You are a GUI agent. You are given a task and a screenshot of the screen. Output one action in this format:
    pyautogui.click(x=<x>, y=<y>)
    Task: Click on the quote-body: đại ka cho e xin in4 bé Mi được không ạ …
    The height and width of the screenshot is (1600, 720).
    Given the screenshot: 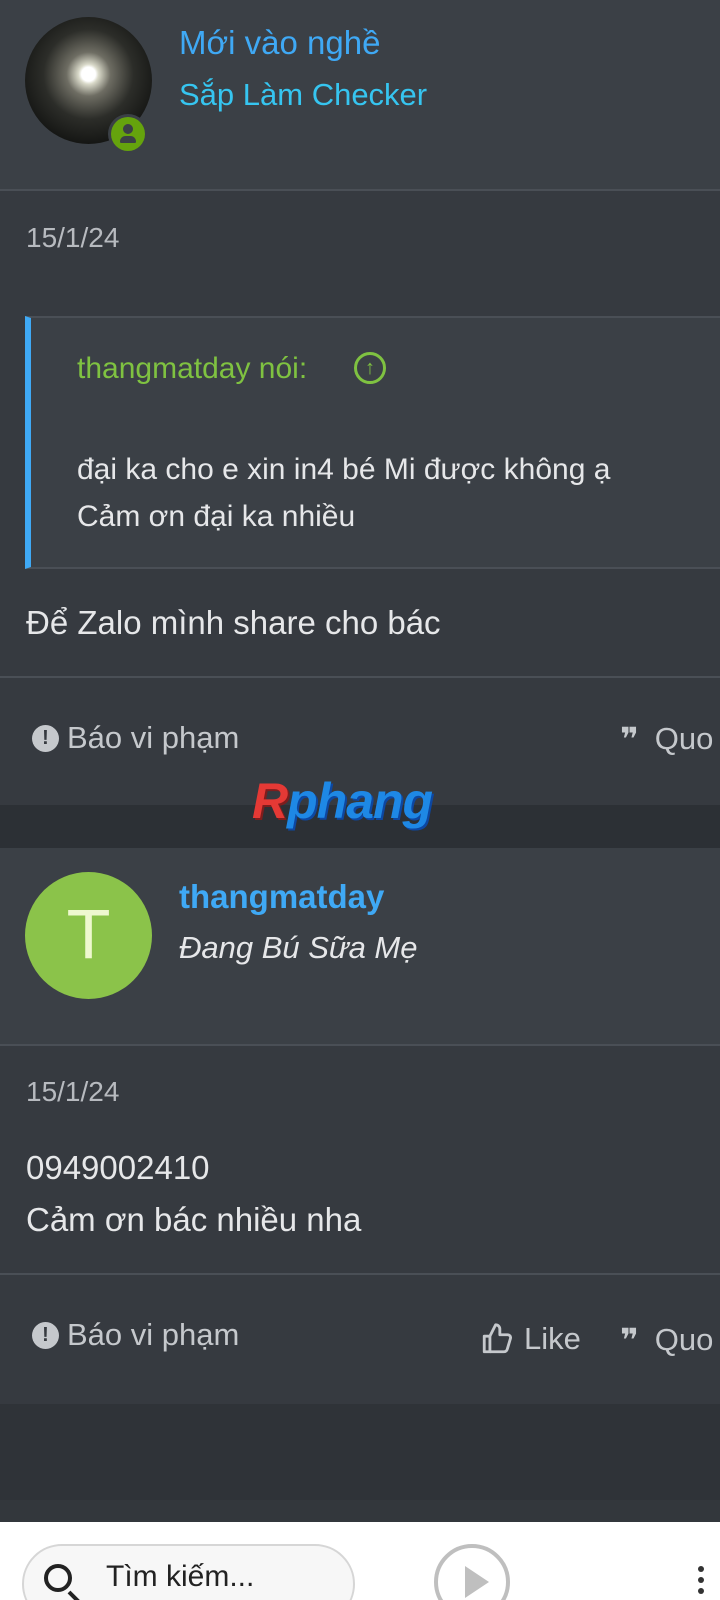 What is the action you would take?
    pyautogui.click(x=392, y=493)
    